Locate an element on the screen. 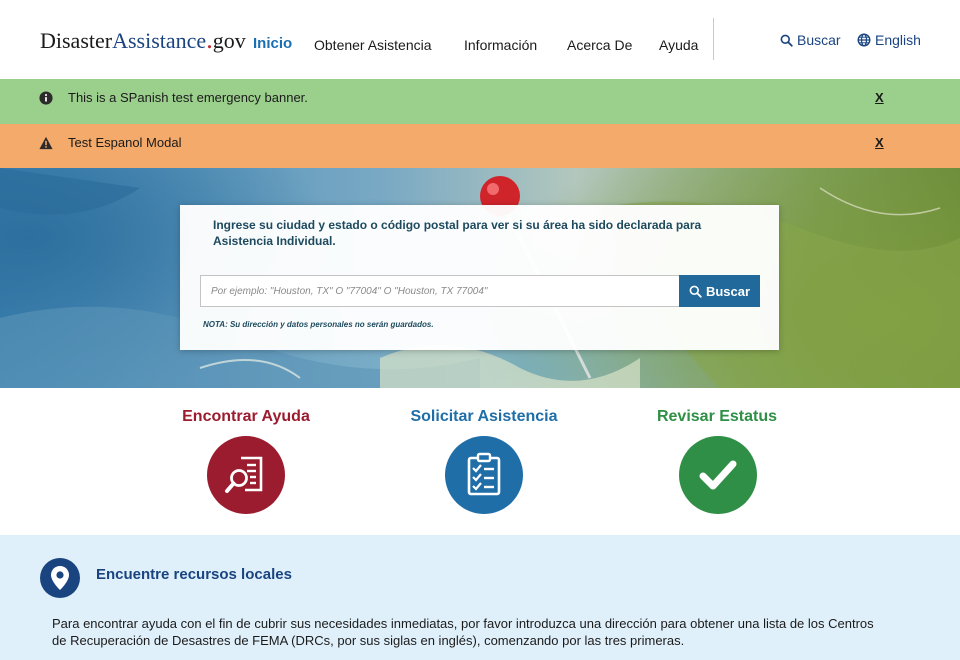 The image size is (960, 660). logo-text-disaster: Disaster is located at coordinates (76, 40).